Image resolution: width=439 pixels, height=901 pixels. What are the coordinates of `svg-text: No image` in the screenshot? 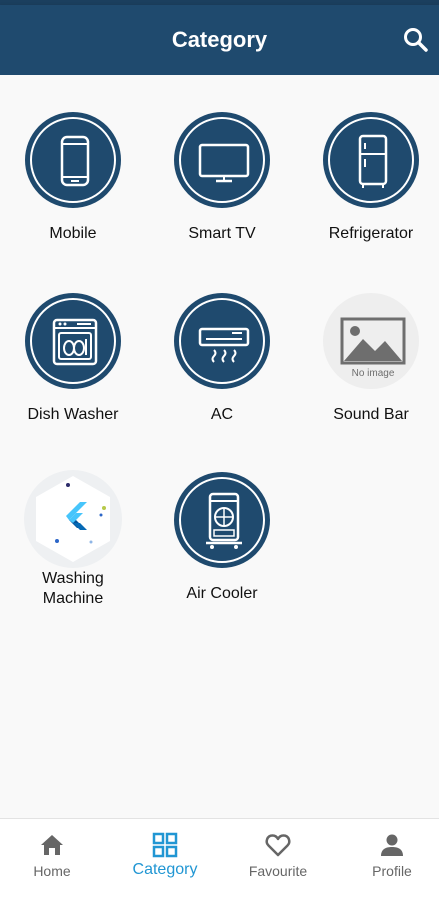 It's located at (373, 373).